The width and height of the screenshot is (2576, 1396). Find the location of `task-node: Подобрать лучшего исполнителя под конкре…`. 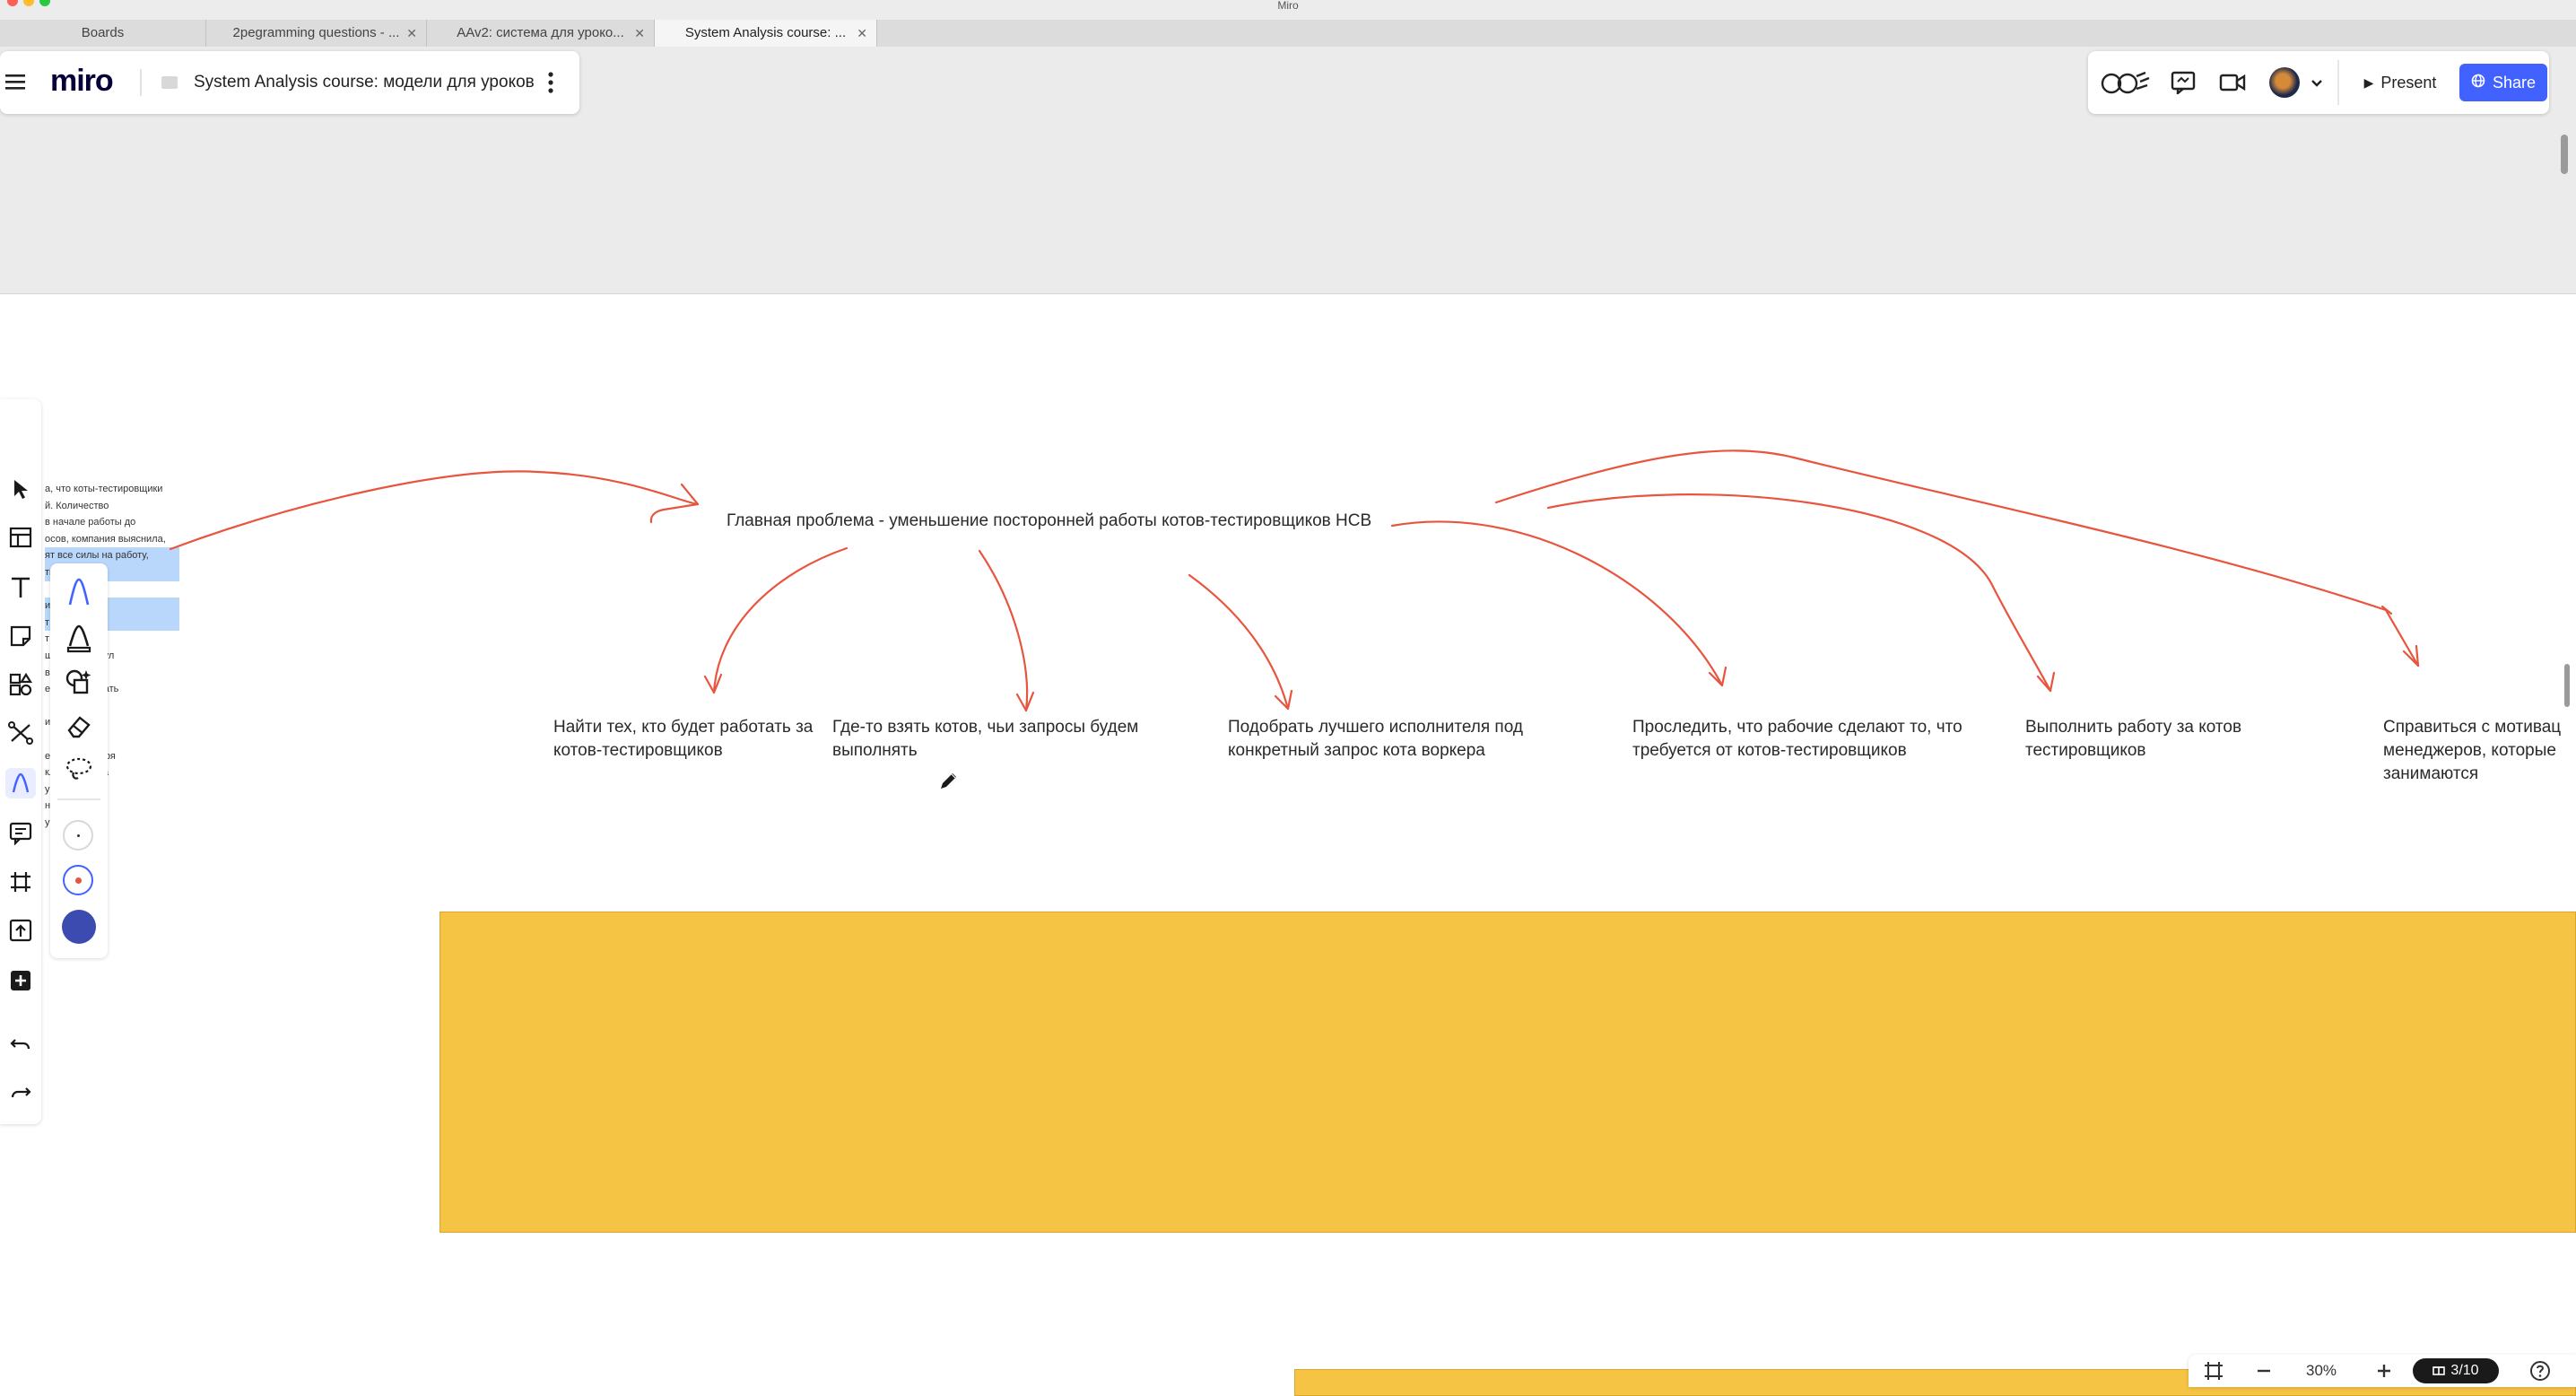

task-node: Подобрать лучшего исполнителя под конкре… is located at coordinates (1389, 739).